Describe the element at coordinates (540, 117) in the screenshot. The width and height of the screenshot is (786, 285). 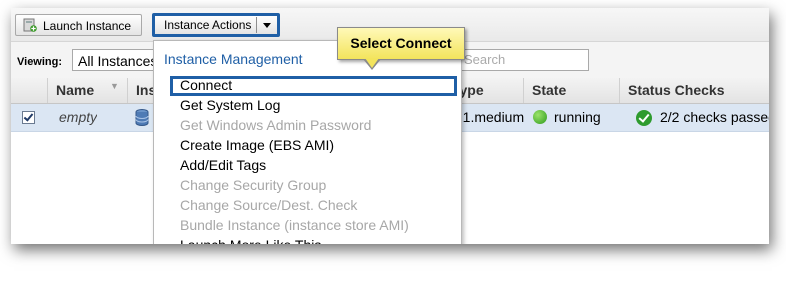
I see `running-status-icon` at that location.